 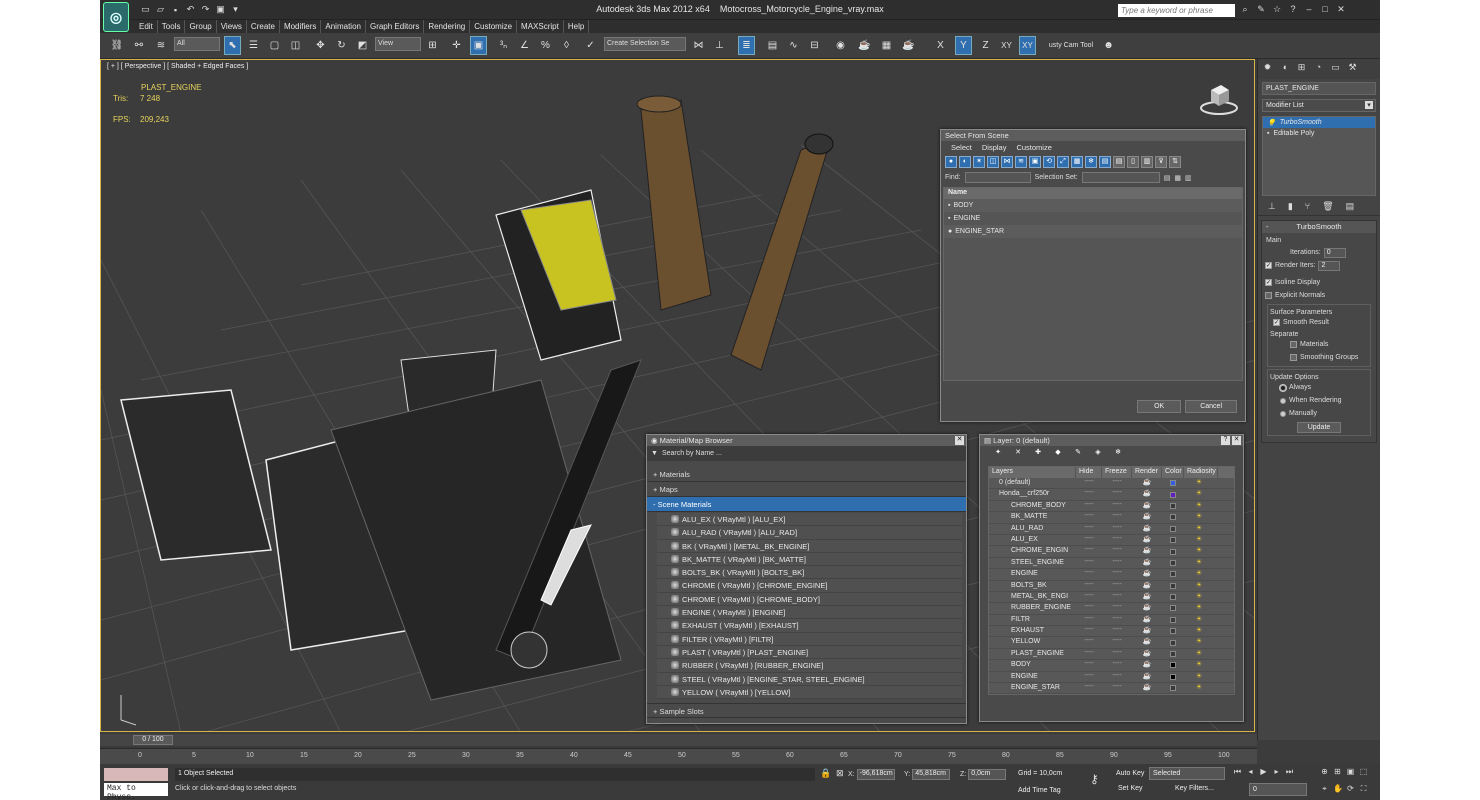 I want to click on layer-manager-icon: ≣, so click(x=746, y=45).